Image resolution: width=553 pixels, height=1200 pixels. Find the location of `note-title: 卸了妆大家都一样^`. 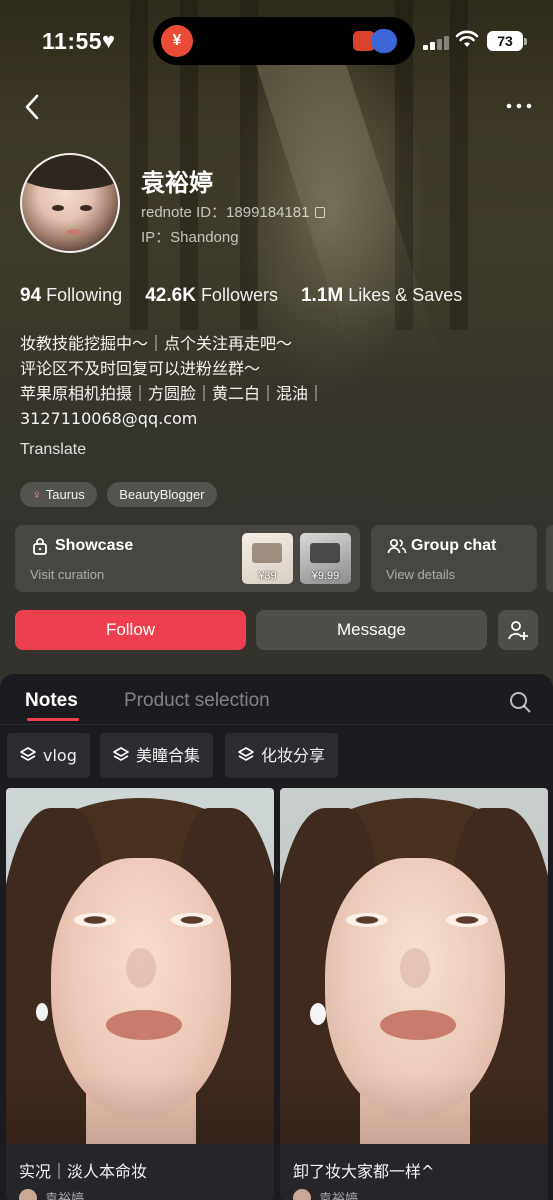

note-title: 卸了妆大家都一样^ is located at coordinates (364, 1171).